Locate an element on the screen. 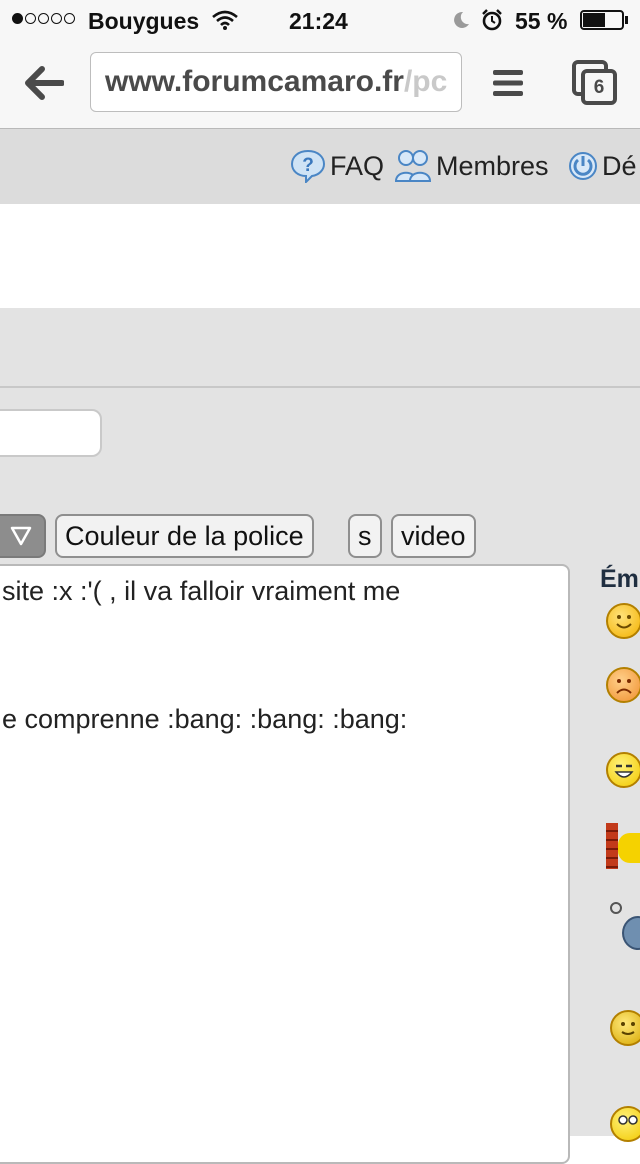 The height and width of the screenshot is (1164, 640). dizzy-emoticon-icon is located at coordinates (625, 926).